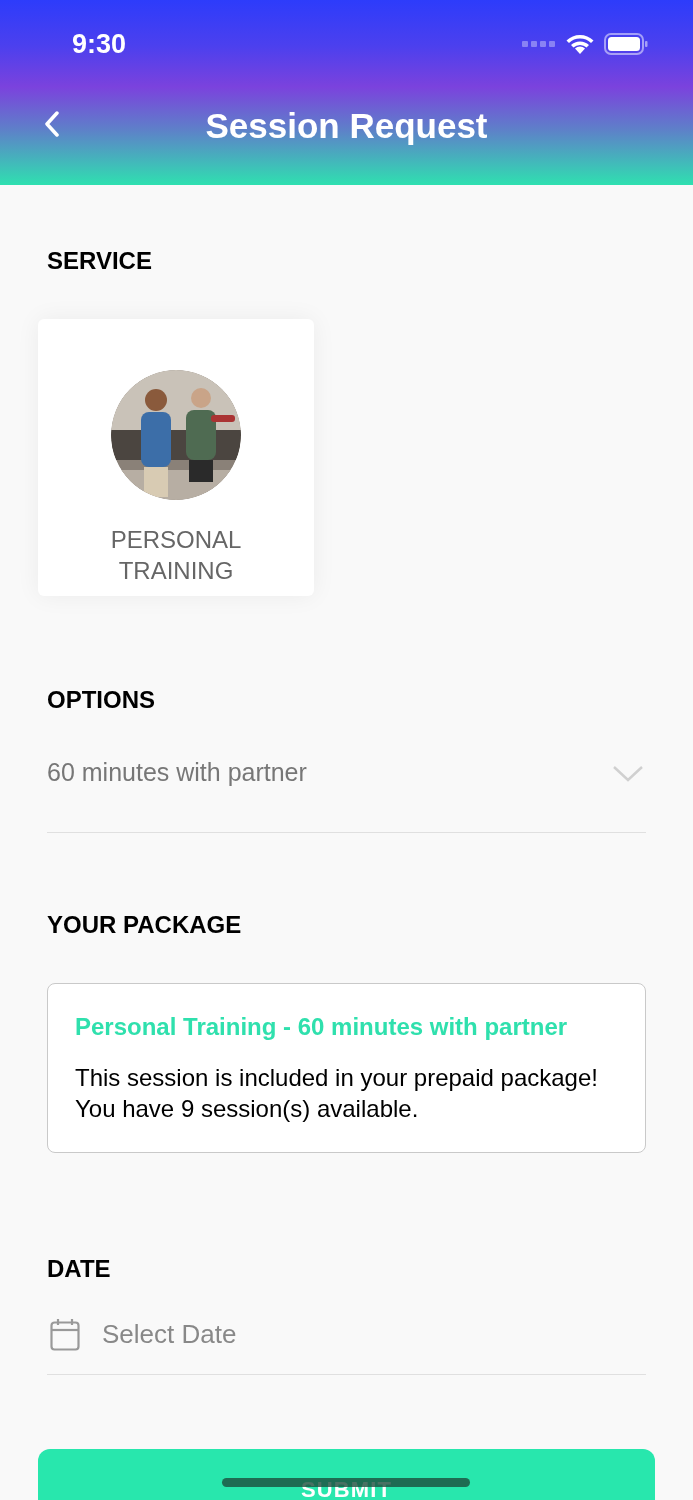  Describe the element at coordinates (176, 555) in the screenshot. I see `service-name: PERSONAL TRAINING` at that location.